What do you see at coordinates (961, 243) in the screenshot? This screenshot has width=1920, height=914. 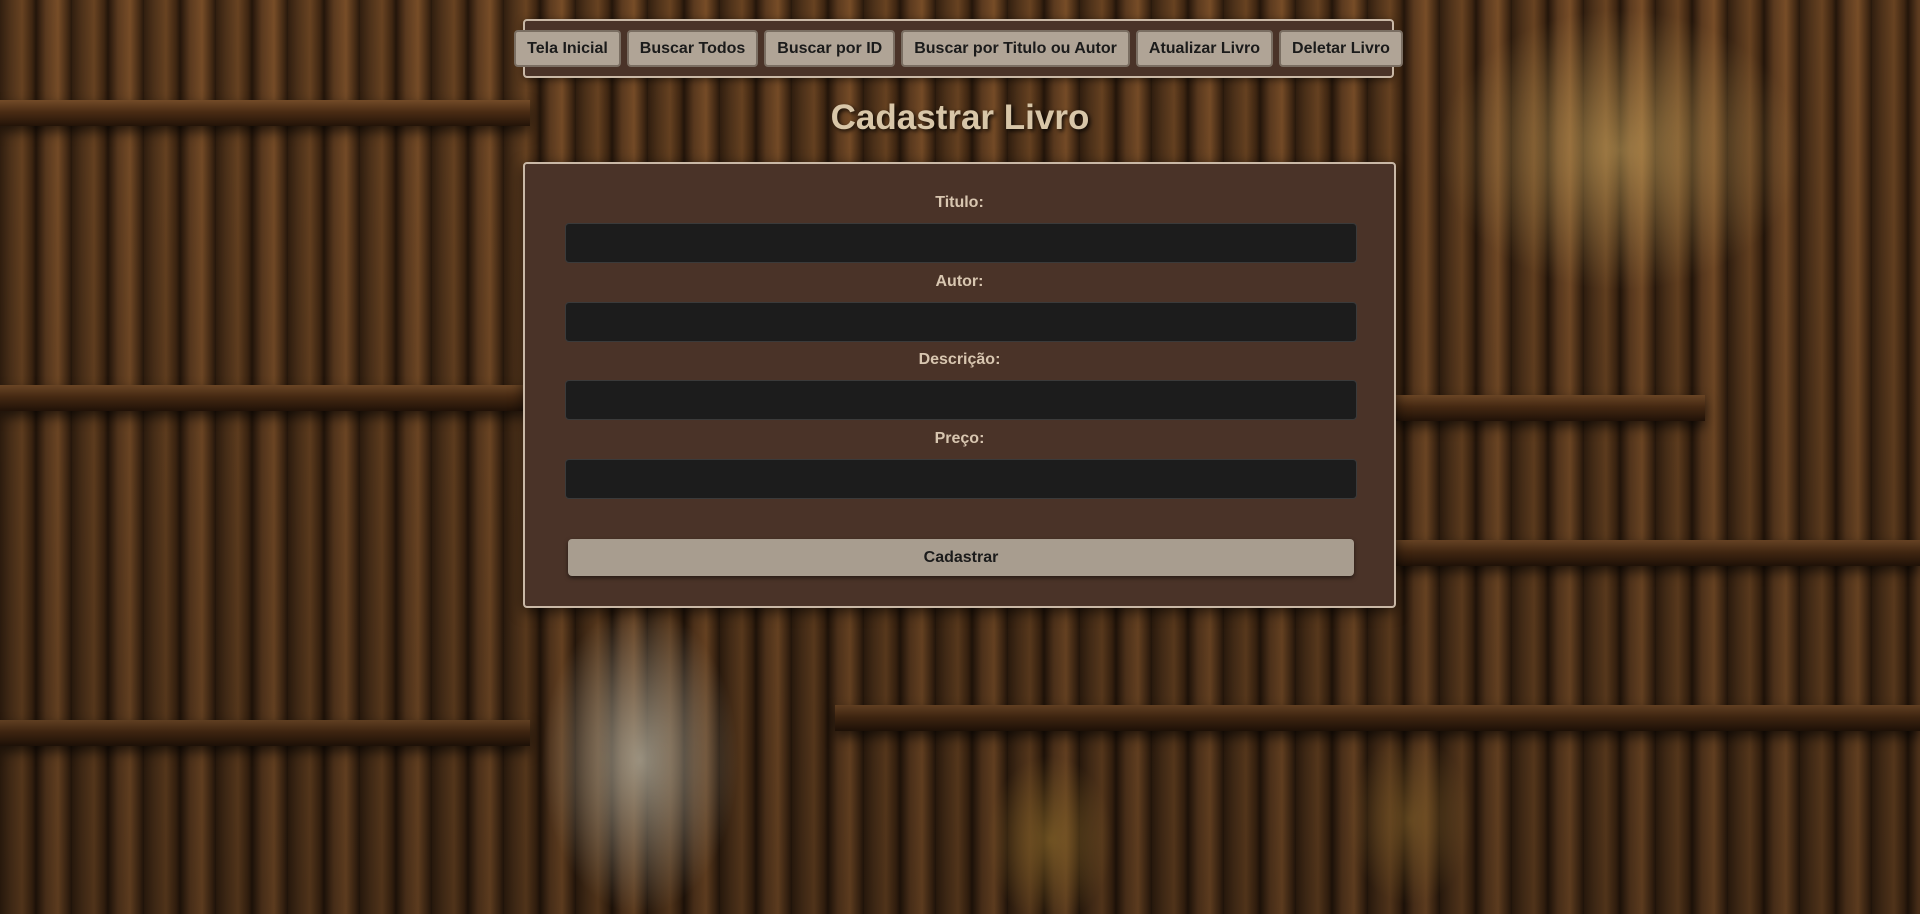 I see `titulo-input` at bounding box center [961, 243].